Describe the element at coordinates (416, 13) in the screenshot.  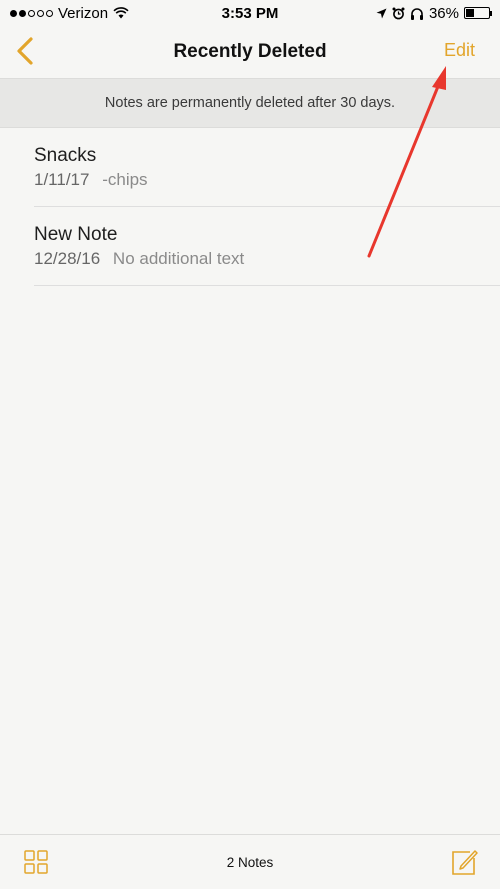
I see `headphones-icon` at that location.